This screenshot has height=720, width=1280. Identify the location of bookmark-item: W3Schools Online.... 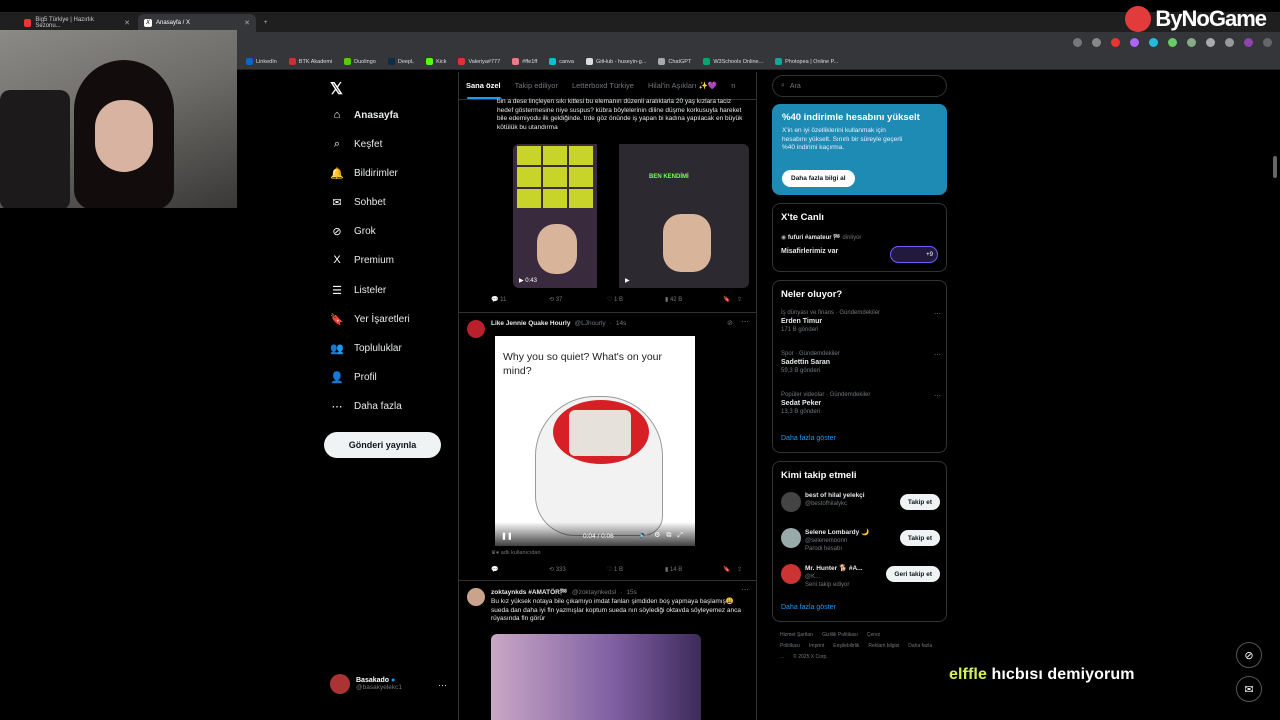
(733, 61).